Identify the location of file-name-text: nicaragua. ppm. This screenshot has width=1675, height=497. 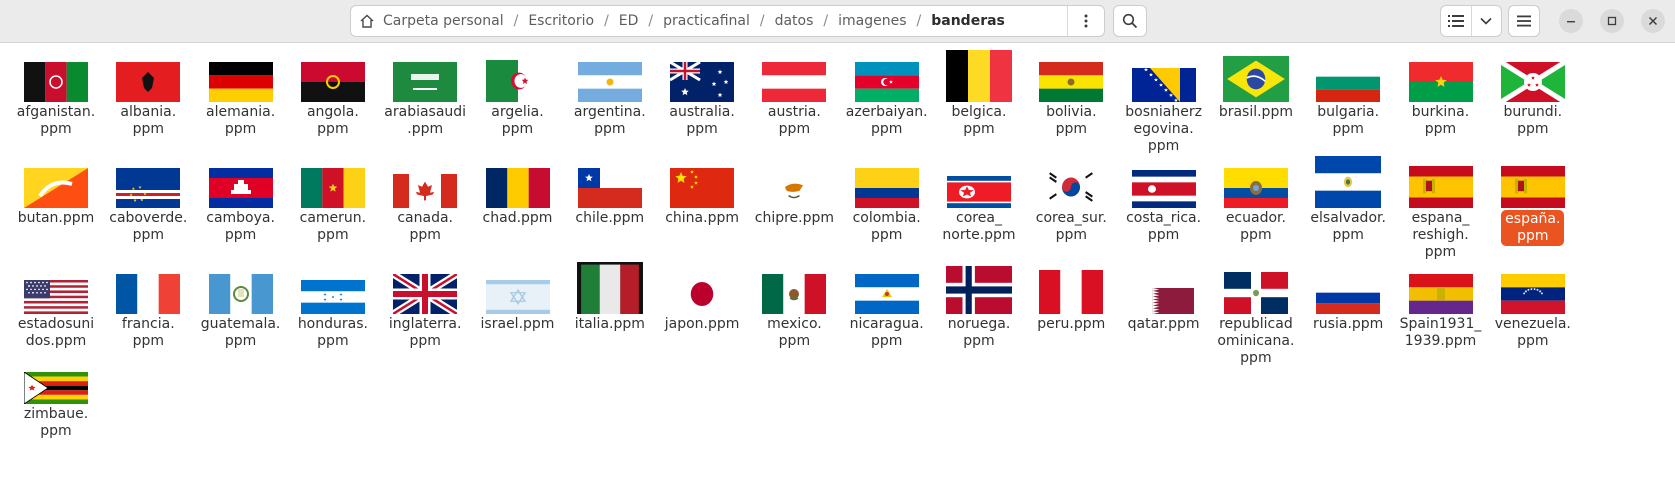
(886, 332).